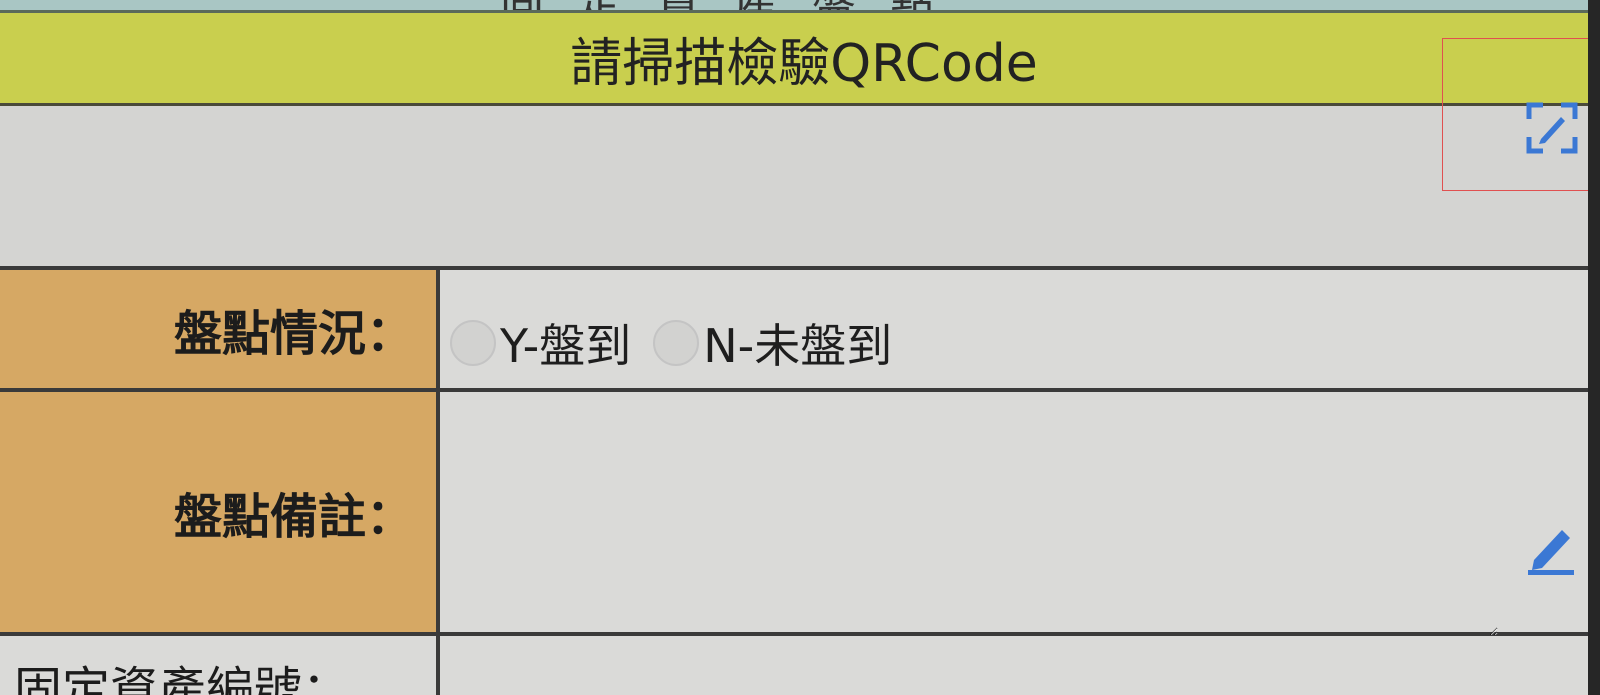 The height and width of the screenshot is (695, 1600). Describe the element at coordinates (293, 334) in the screenshot. I see `status-label: 盤點情況：` at that location.